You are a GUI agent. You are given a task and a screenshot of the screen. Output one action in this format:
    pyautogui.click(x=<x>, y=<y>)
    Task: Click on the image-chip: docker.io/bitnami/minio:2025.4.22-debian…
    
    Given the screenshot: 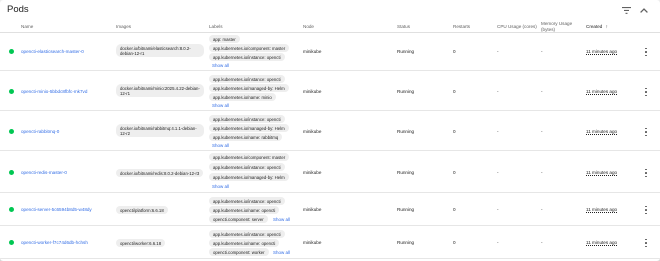 What is the action you would take?
    pyautogui.click(x=160, y=90)
    